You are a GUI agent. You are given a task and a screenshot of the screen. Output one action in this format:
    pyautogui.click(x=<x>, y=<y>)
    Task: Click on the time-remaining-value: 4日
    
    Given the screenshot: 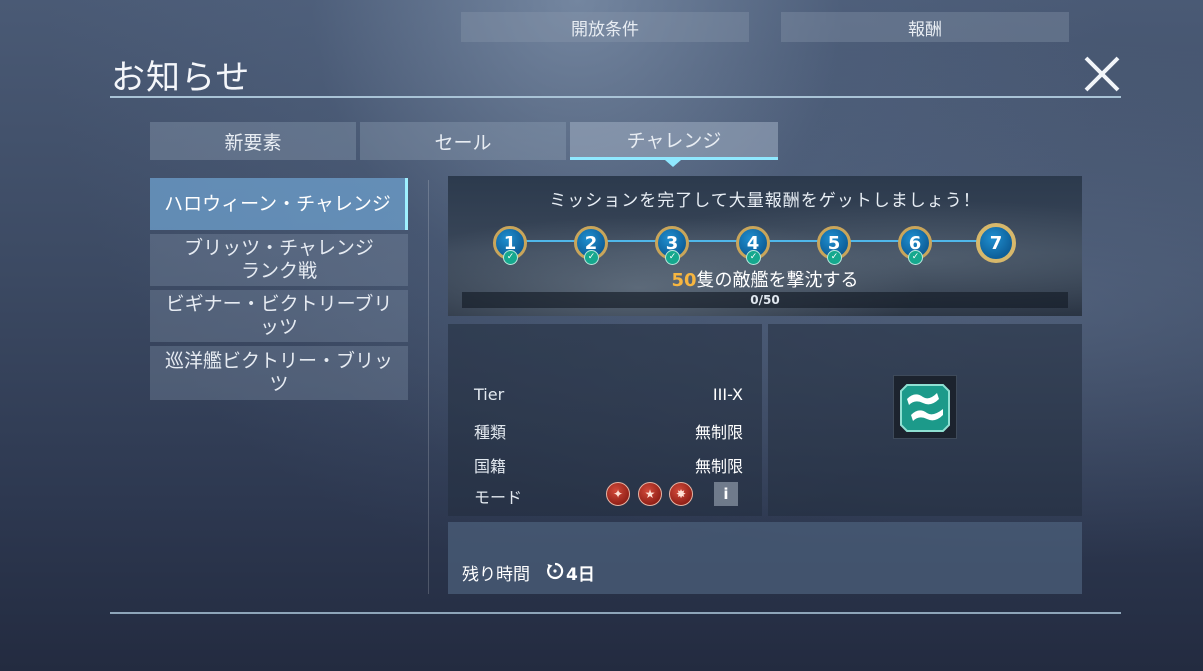 What is the action you would take?
    pyautogui.click(x=580, y=575)
    